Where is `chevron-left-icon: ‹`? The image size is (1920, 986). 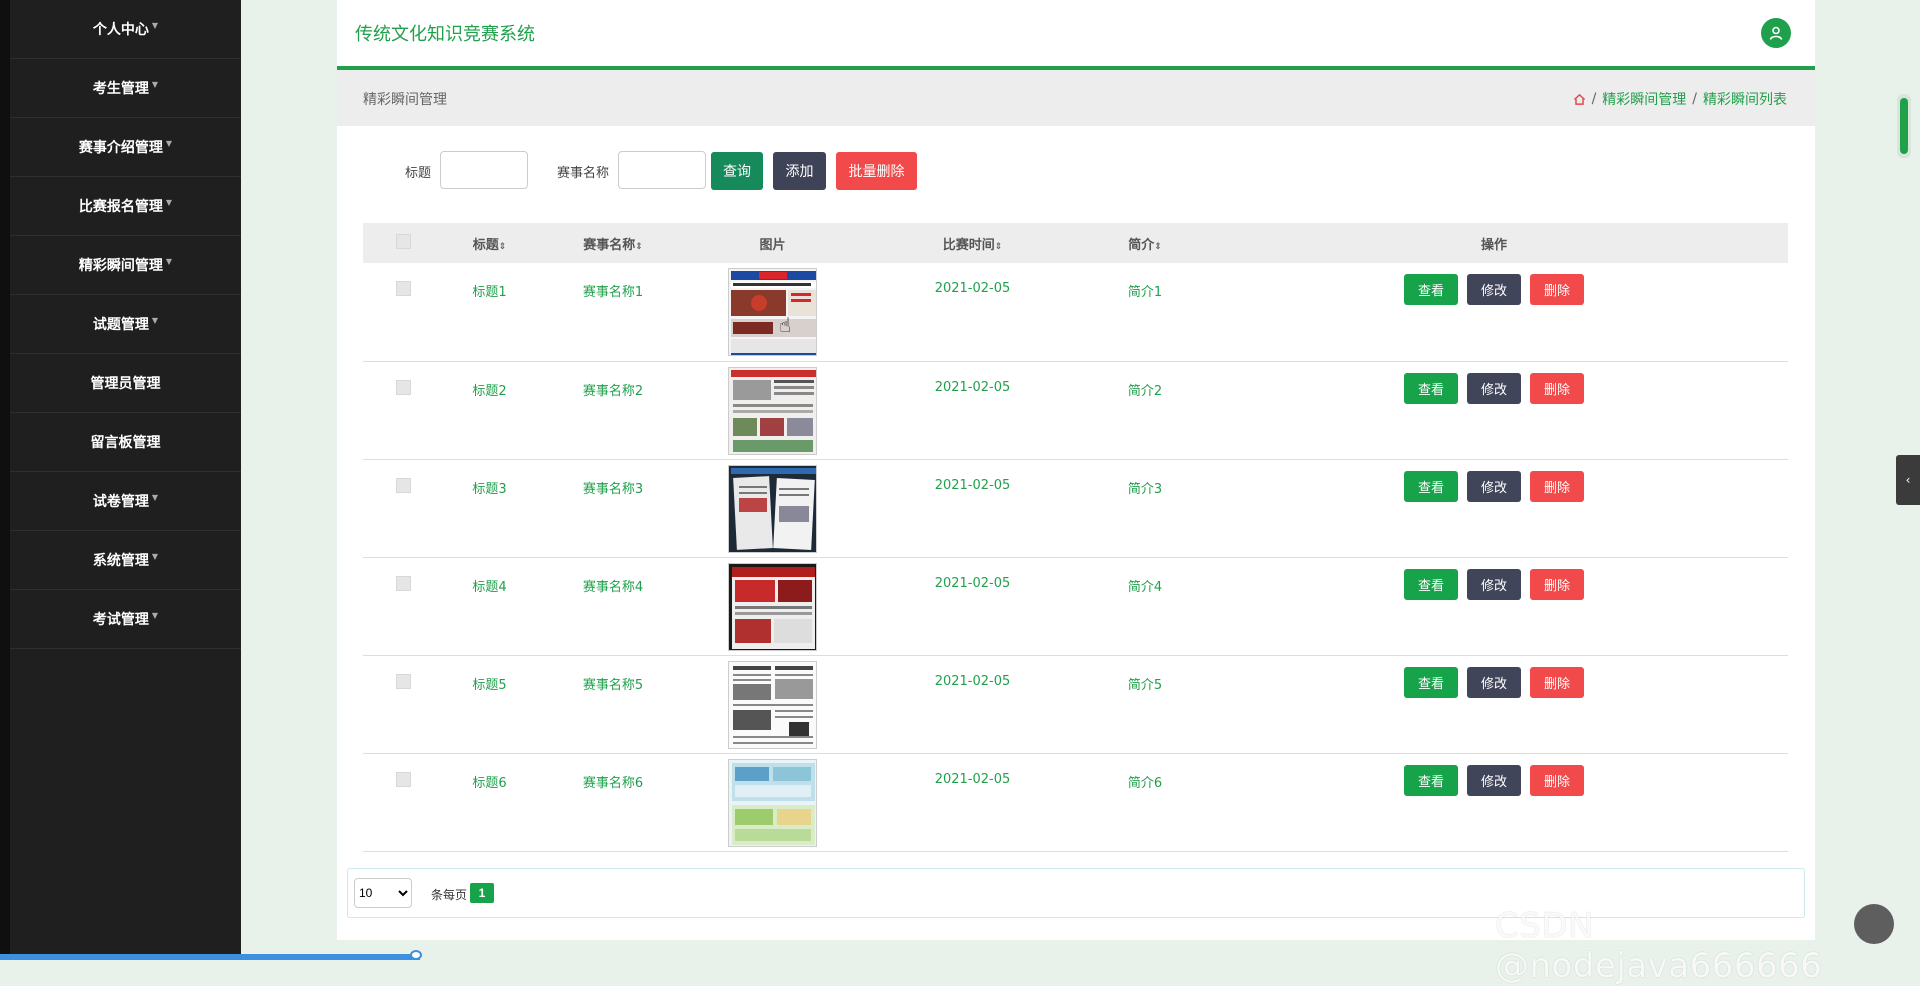 chevron-left-icon: ‹ is located at coordinates (1908, 480).